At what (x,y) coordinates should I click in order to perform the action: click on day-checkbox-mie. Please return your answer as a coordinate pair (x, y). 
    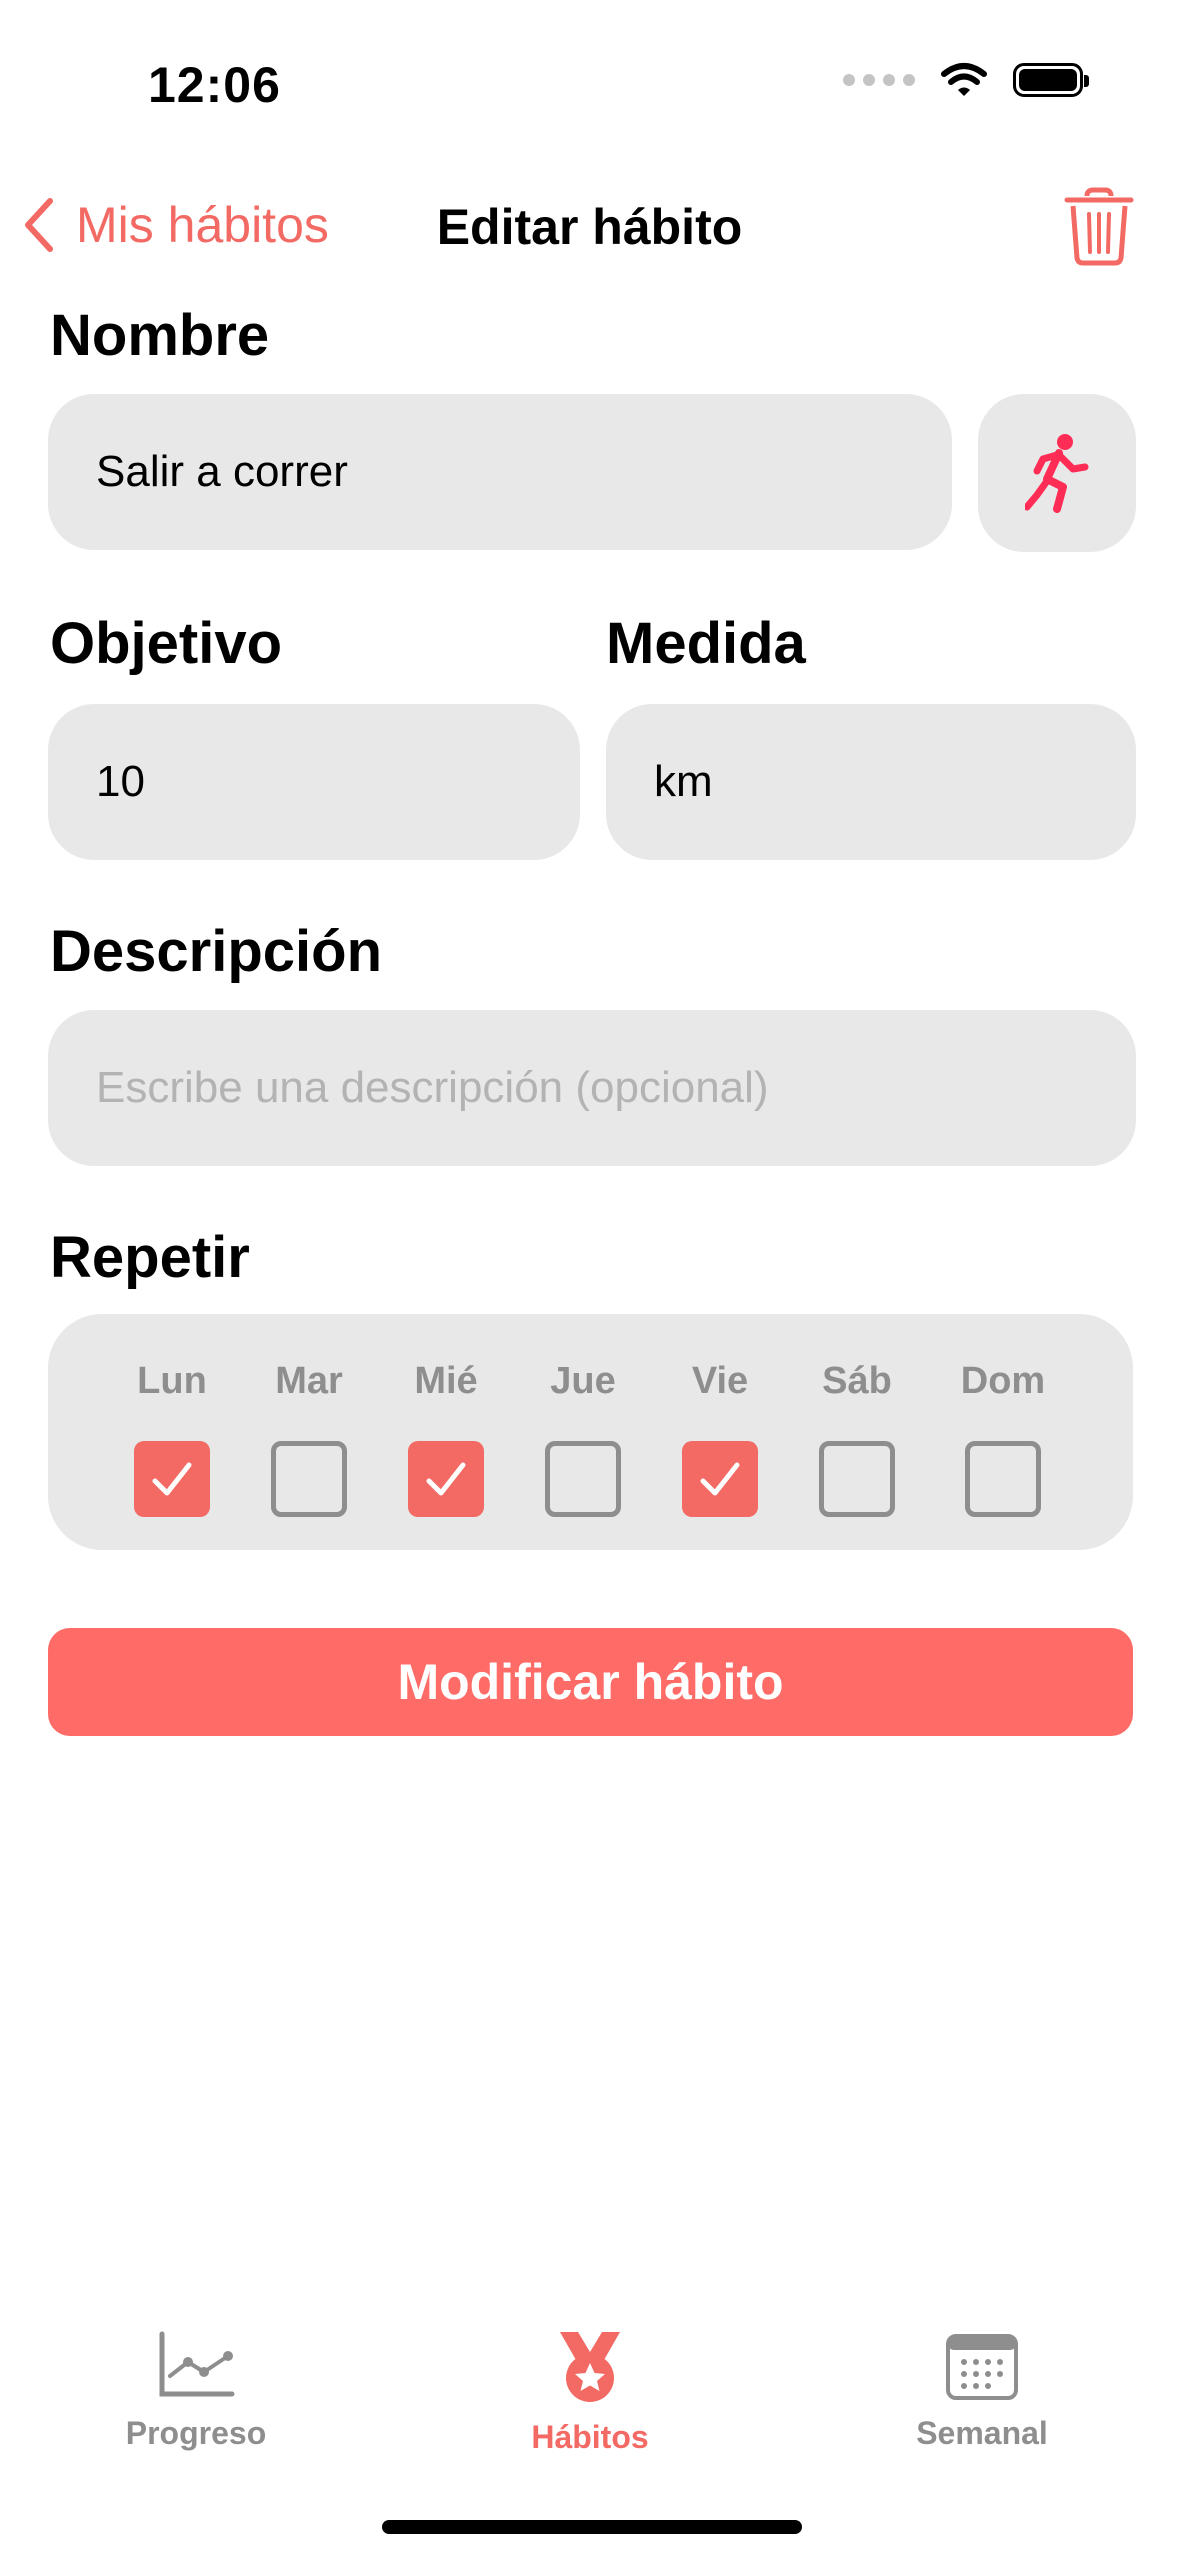
    Looking at the image, I should click on (446, 1479).